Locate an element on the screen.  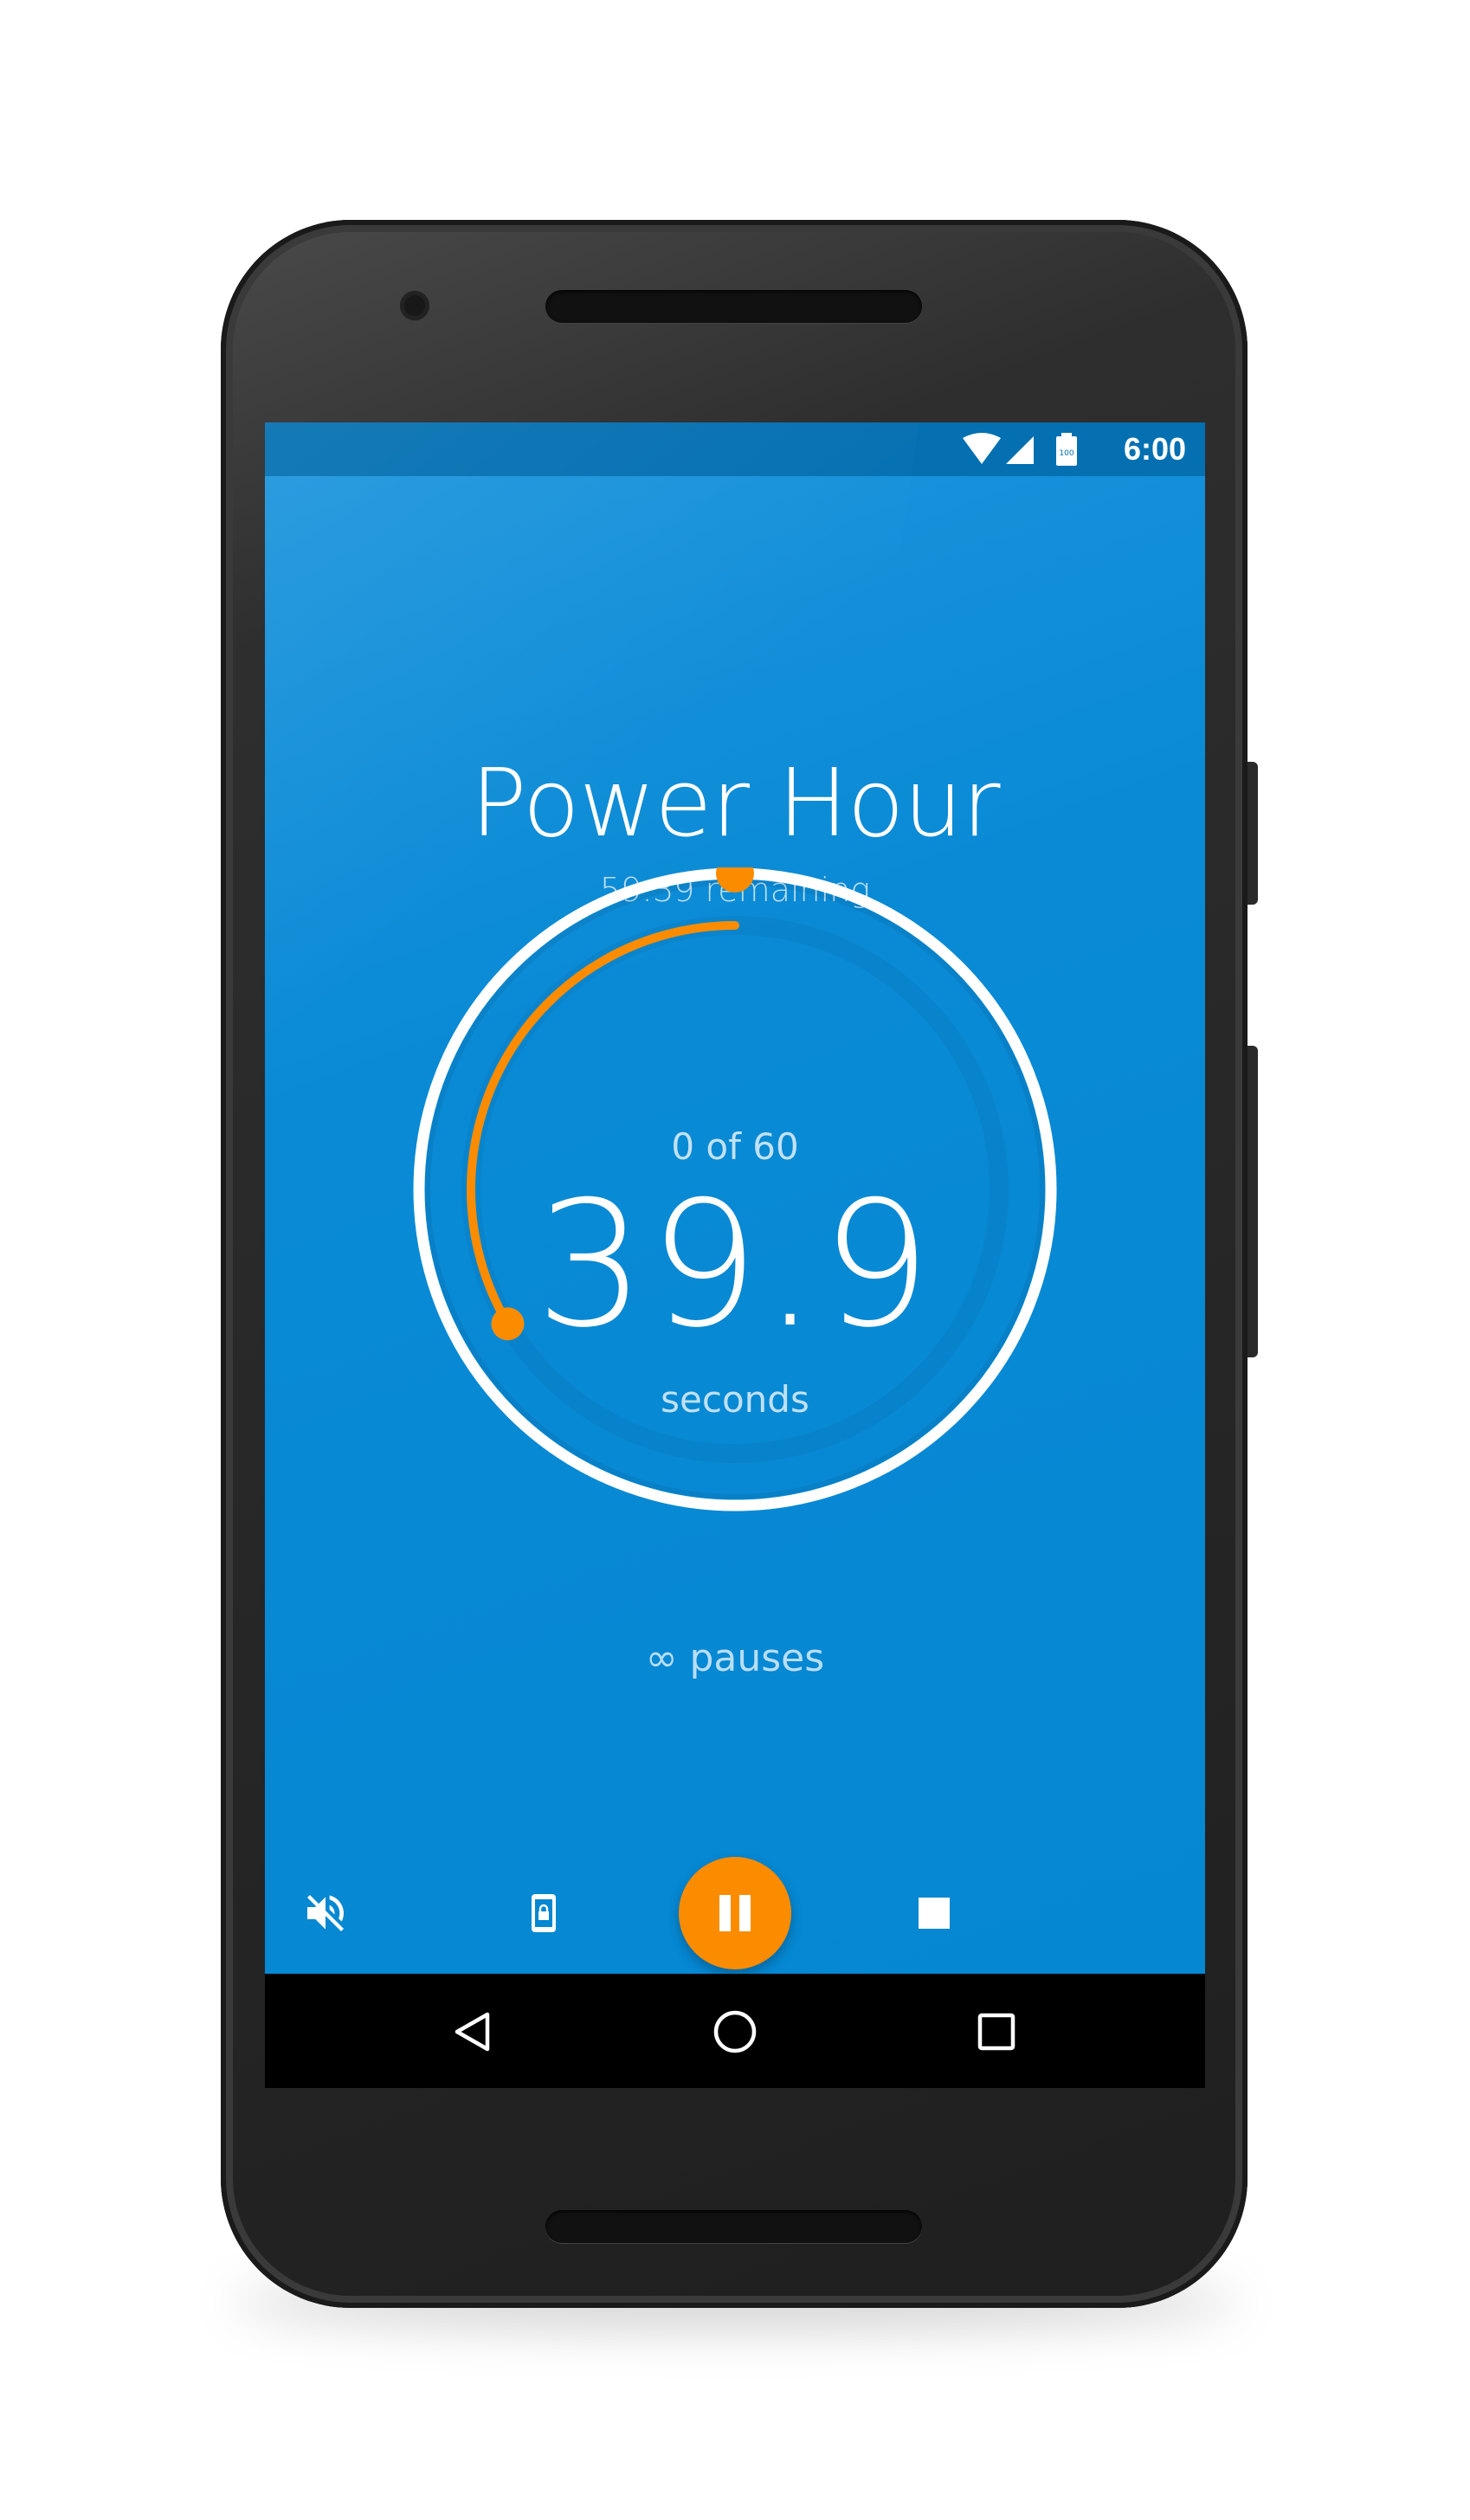
back-icon is located at coordinates (473, 2032).